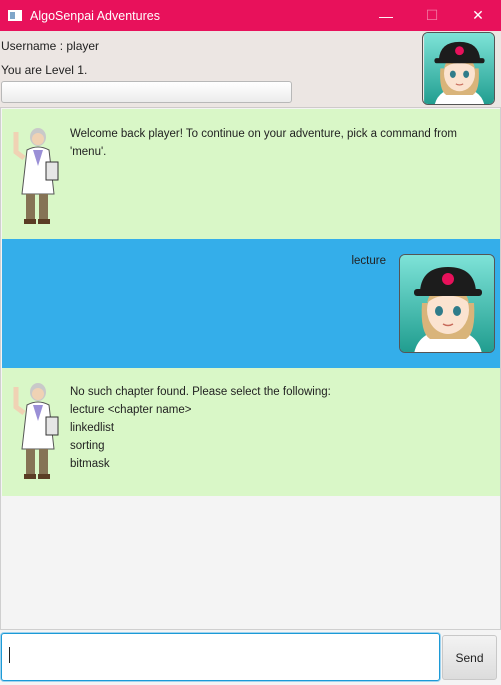 This screenshot has width=501, height=685. Describe the element at coordinates (469, 657) in the screenshot. I see `send-button: Send` at that location.